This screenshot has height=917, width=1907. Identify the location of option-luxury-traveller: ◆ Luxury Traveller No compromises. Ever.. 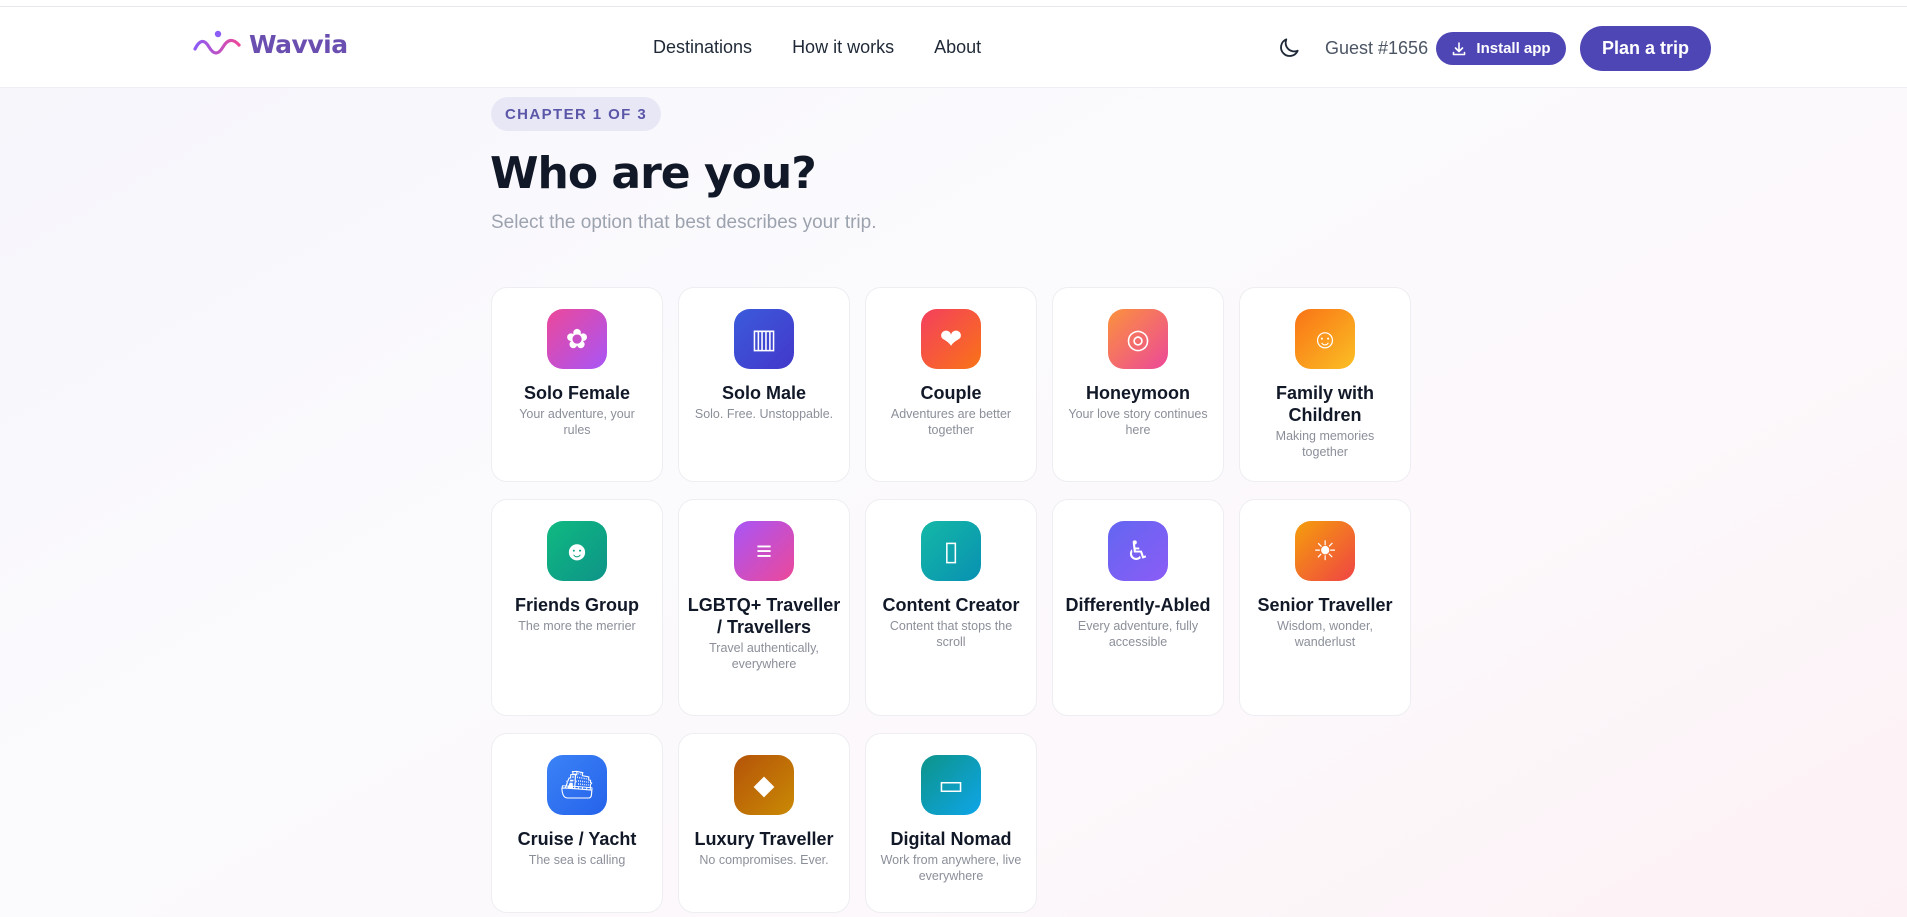
(764, 823).